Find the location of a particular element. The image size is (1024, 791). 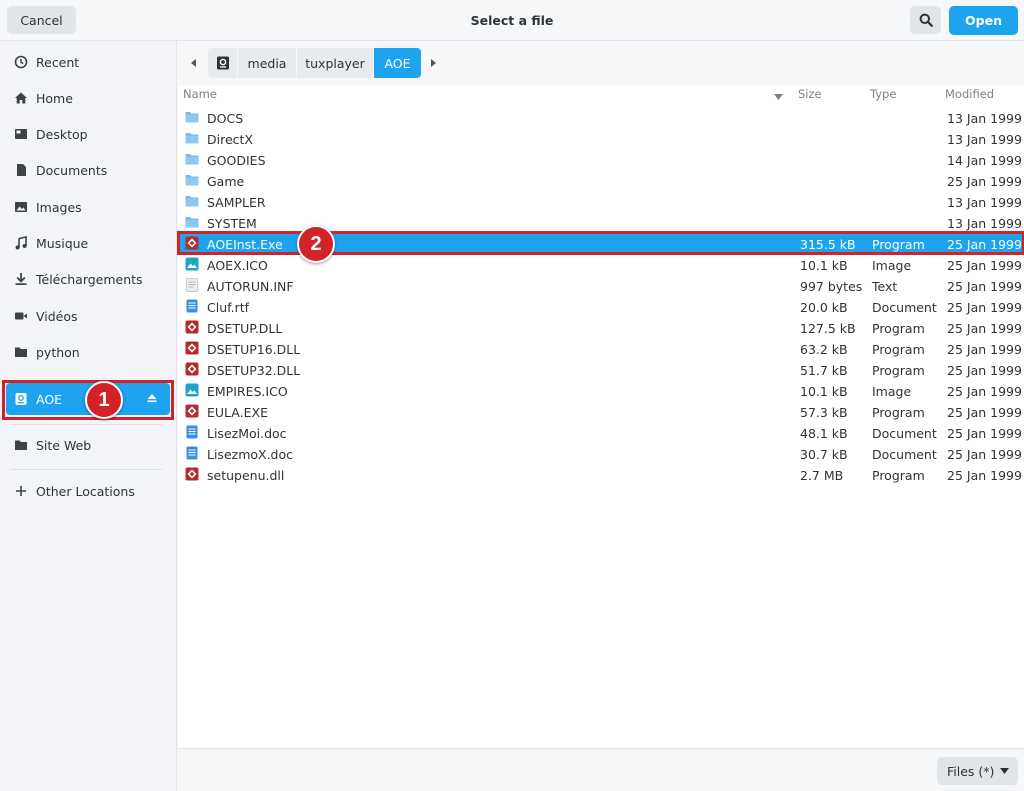

file-type-filter: Files (*) is located at coordinates (977, 771).